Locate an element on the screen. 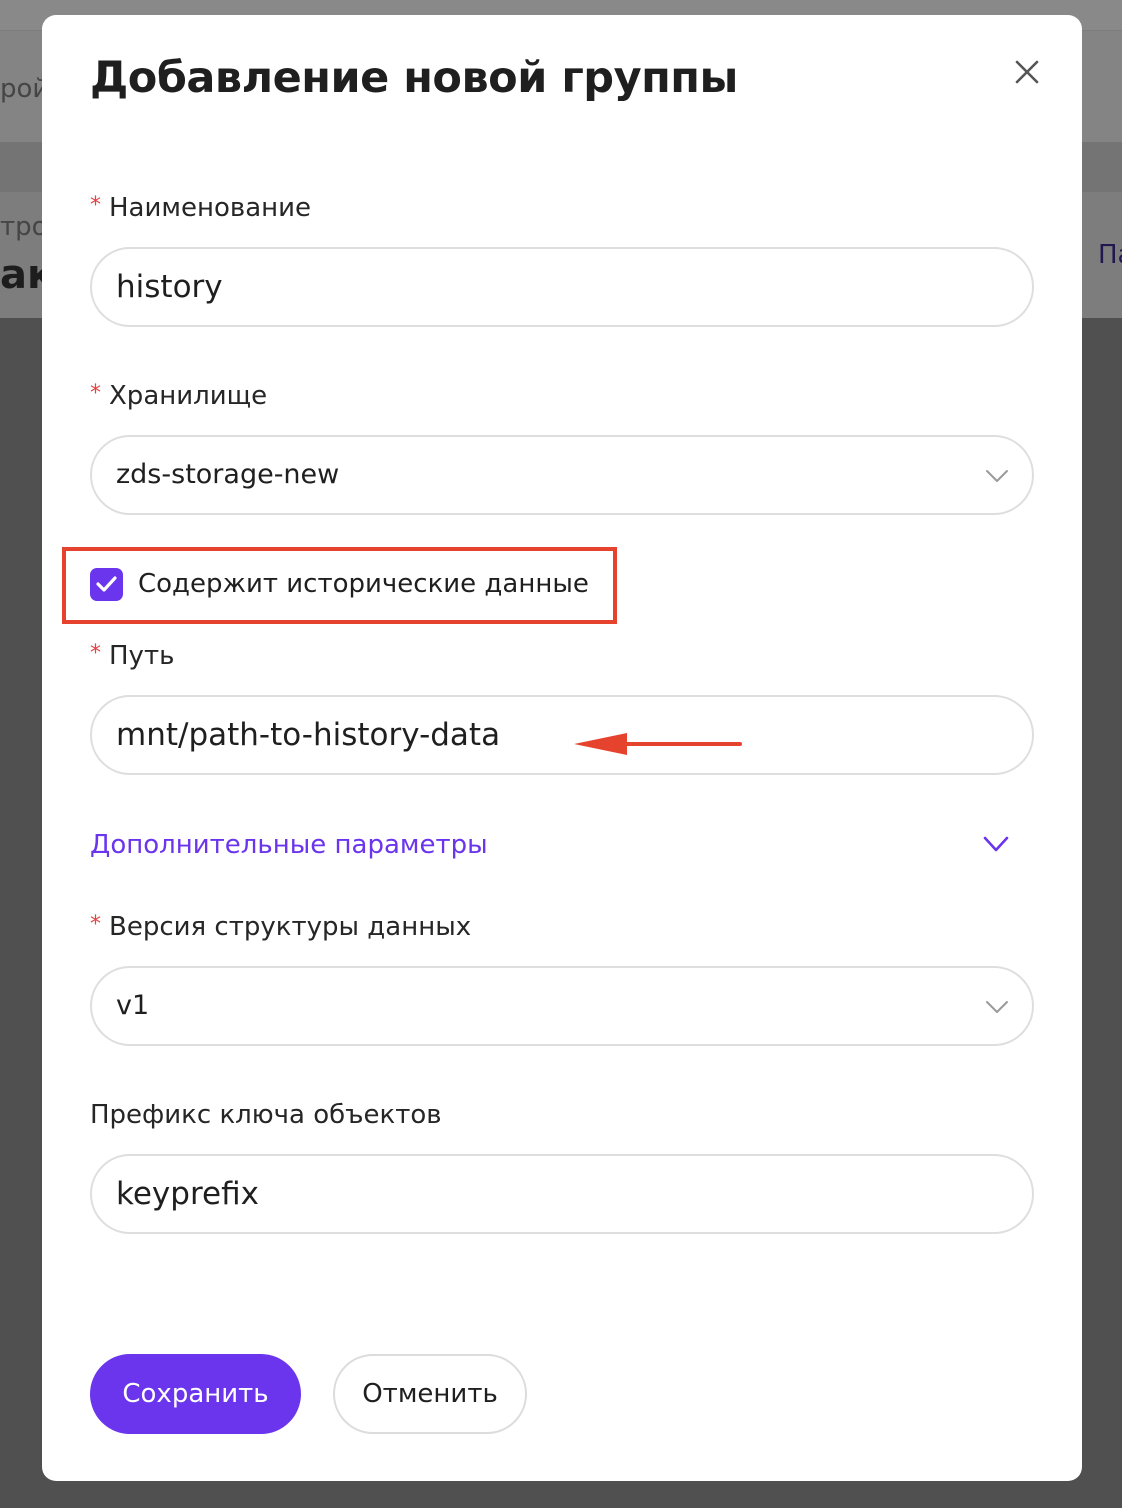 The image size is (1122, 1508). storage-select-value: zds-storage-new is located at coordinates (228, 474).